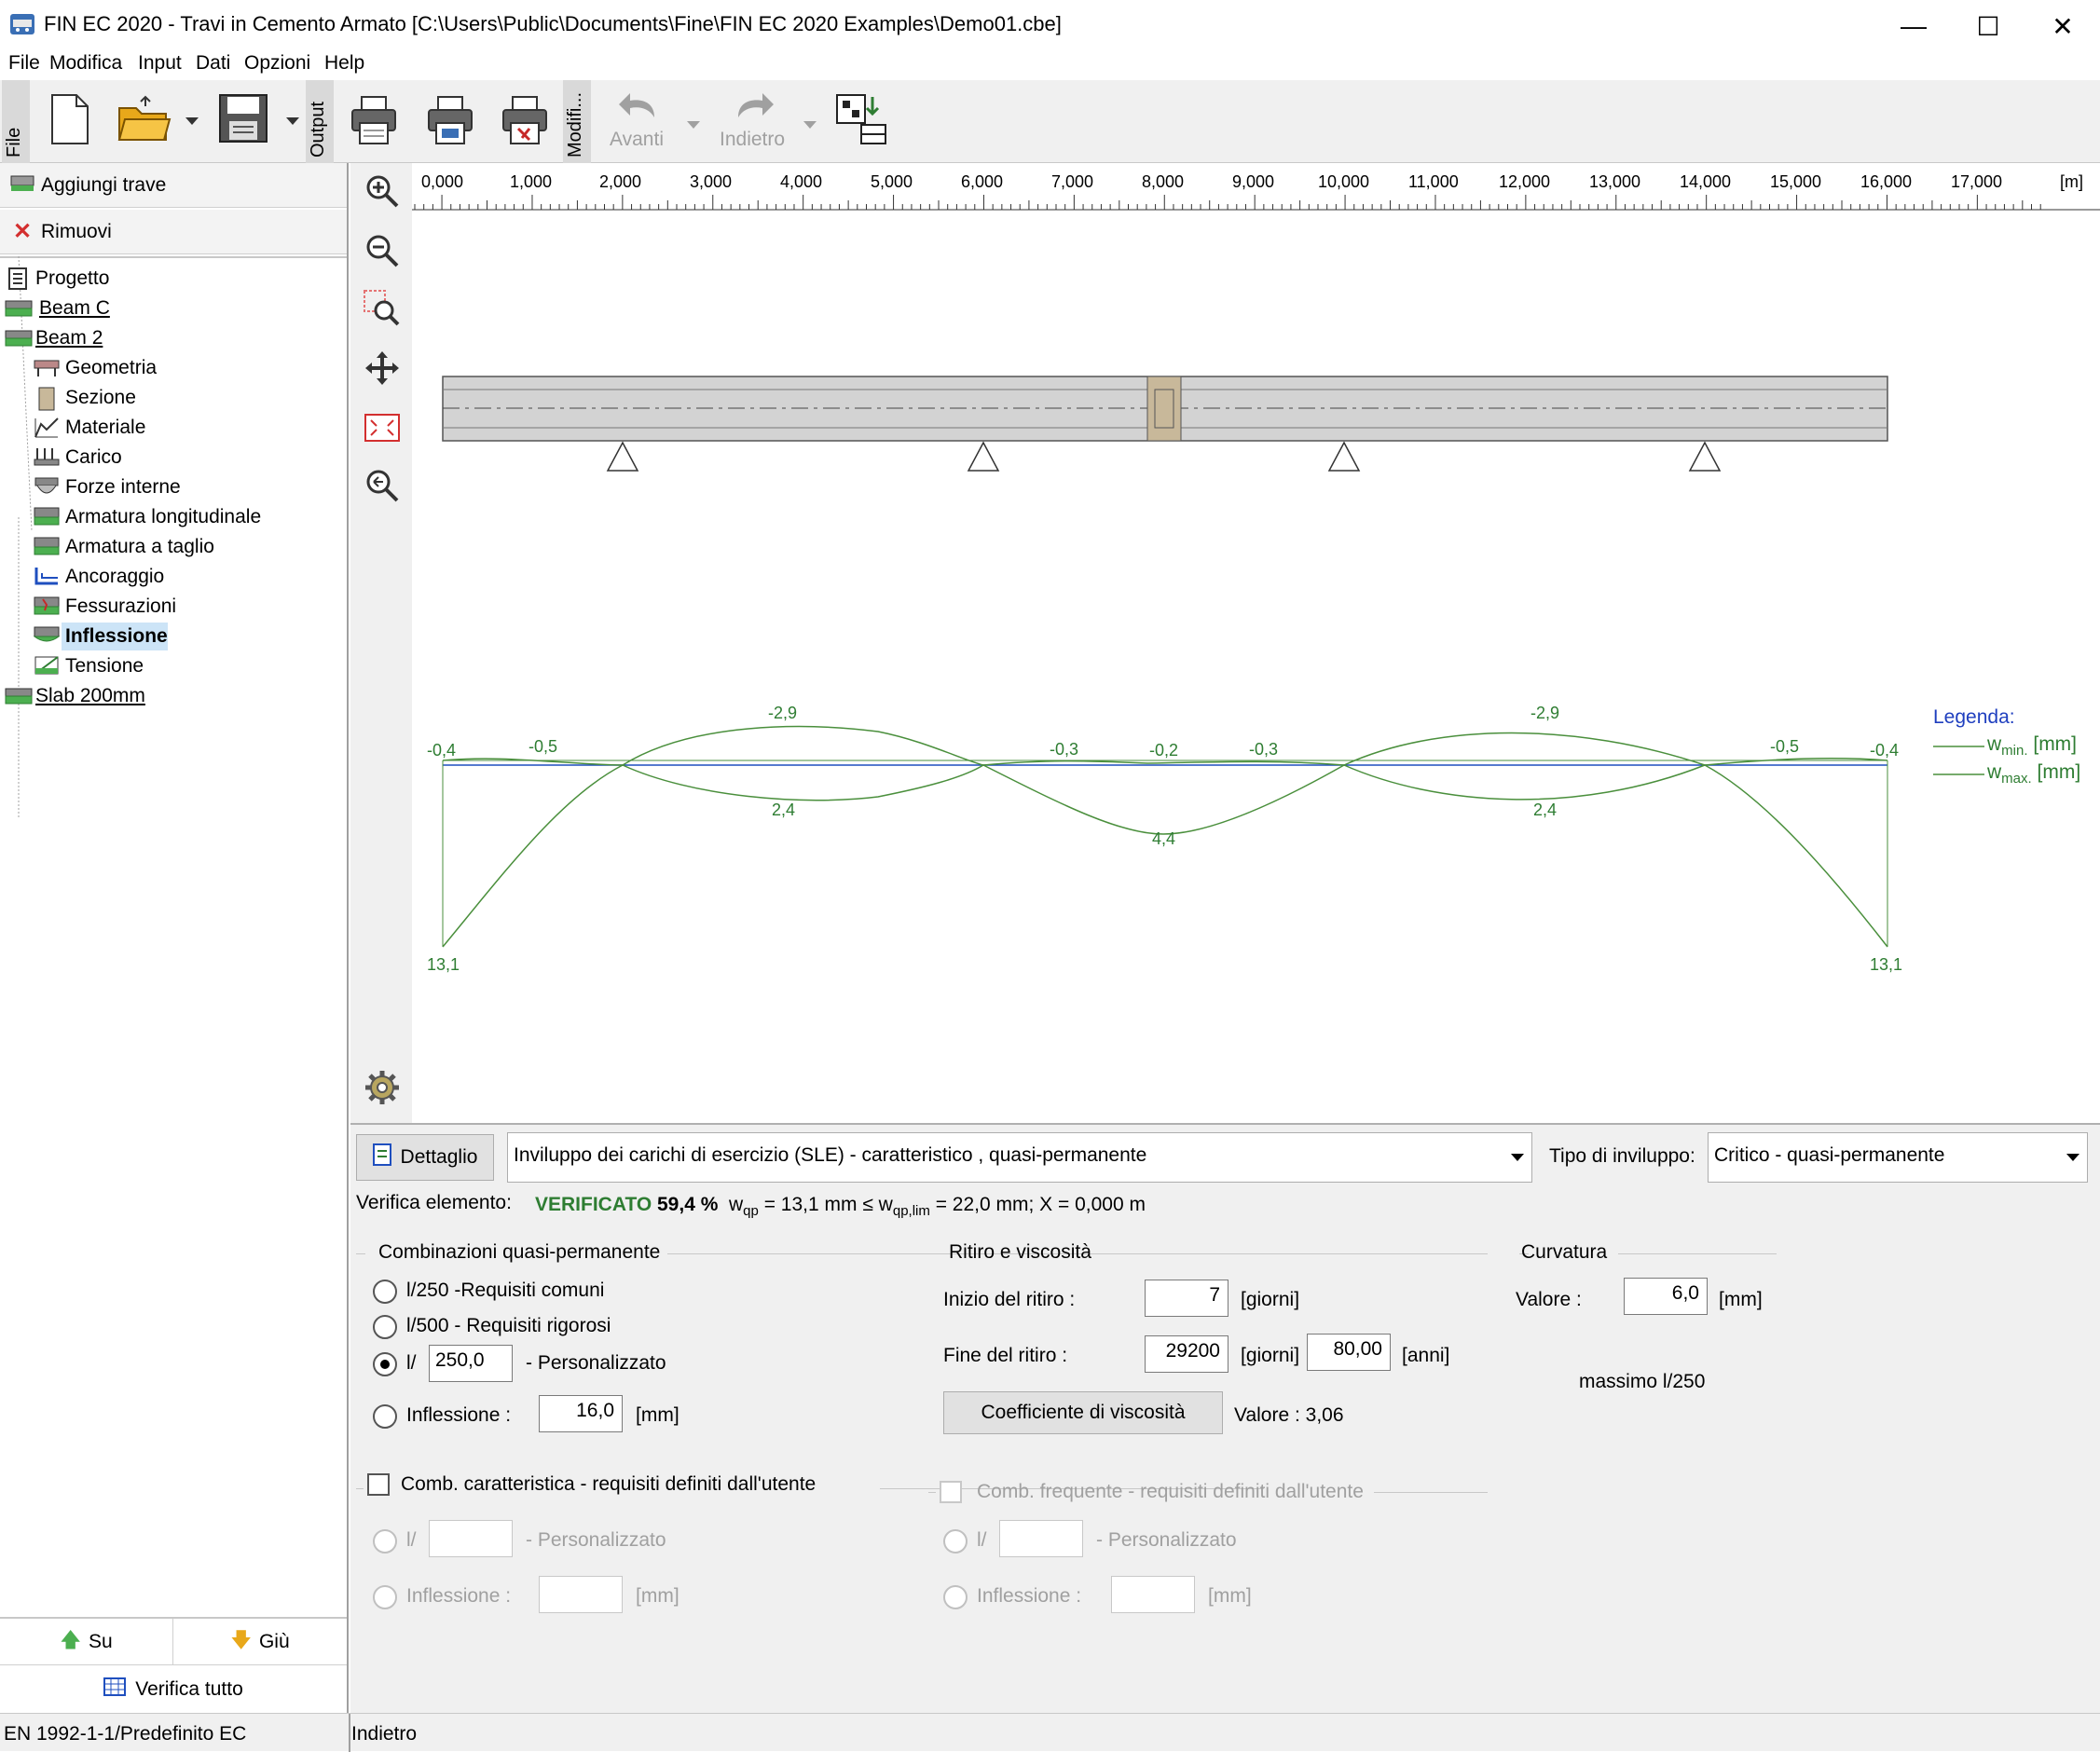 Image resolution: width=2100 pixels, height=1752 pixels. What do you see at coordinates (139, 547) in the screenshot?
I see `tree-item-armatura-a-taglio: Armatura a taglio` at bounding box center [139, 547].